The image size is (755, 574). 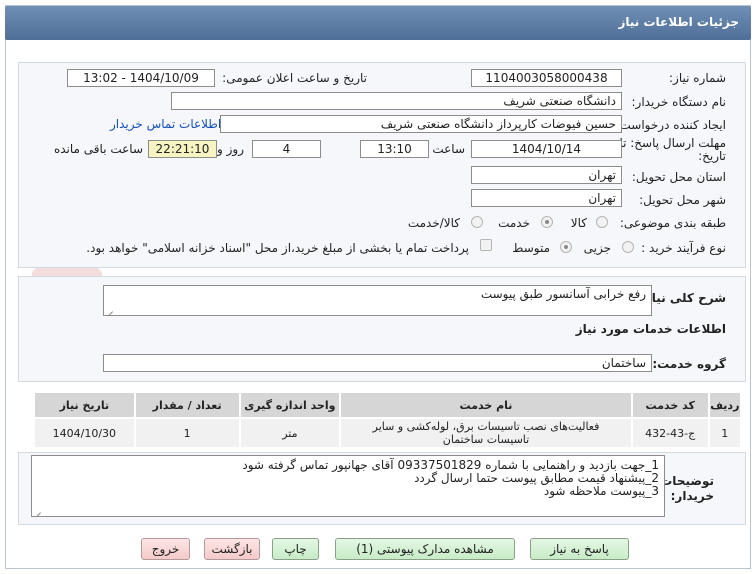 I want to click on service-group-label: گروه خدمت:, so click(x=689, y=364).